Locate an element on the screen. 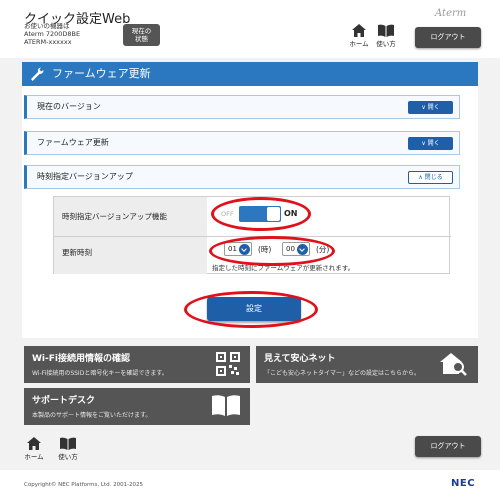 Image resolution: width=500 pixels, height=500 pixels. toggle-knob is located at coordinates (273, 214).